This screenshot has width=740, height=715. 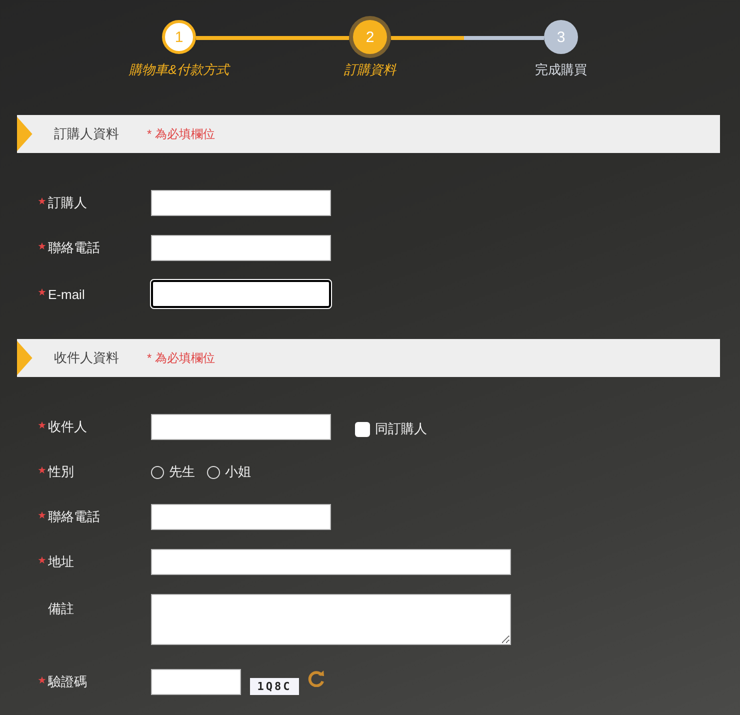 What do you see at coordinates (87, 358) in the screenshot?
I see `section-title: 收件人資料` at bounding box center [87, 358].